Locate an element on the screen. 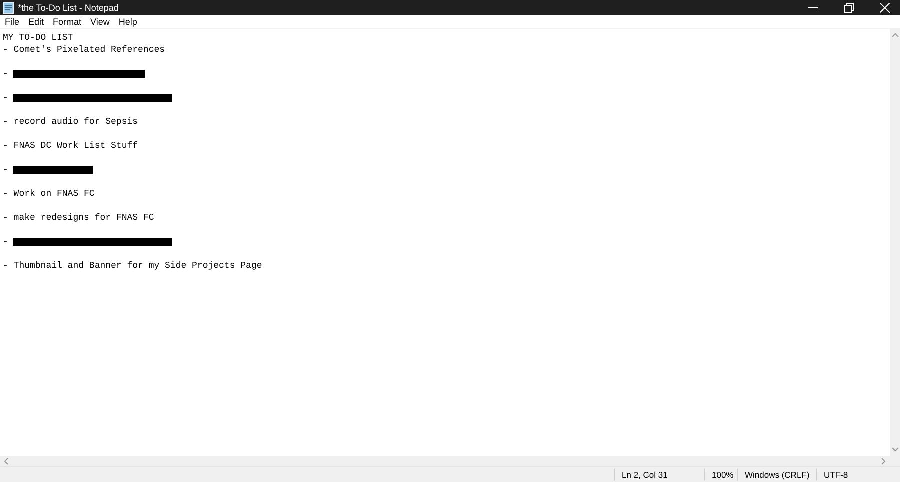 This screenshot has height=482, width=900. text-line: - FNAS DC Work List Stuff is located at coordinates (71, 146).